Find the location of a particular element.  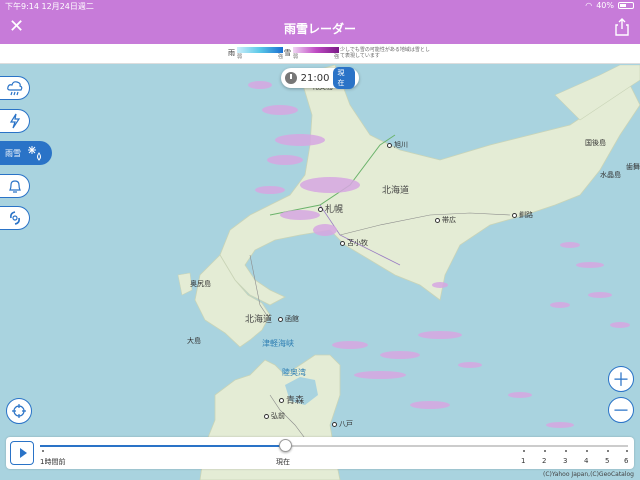

timeline-label: 1 is located at coordinates (523, 461).